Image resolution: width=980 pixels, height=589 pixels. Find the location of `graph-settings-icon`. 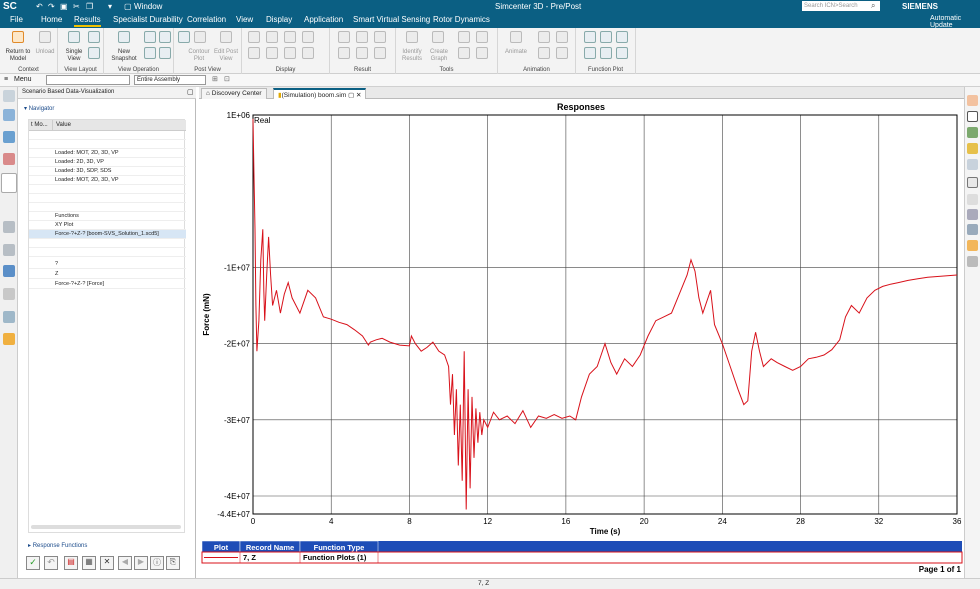

graph-settings-icon is located at coordinates (972, 132).